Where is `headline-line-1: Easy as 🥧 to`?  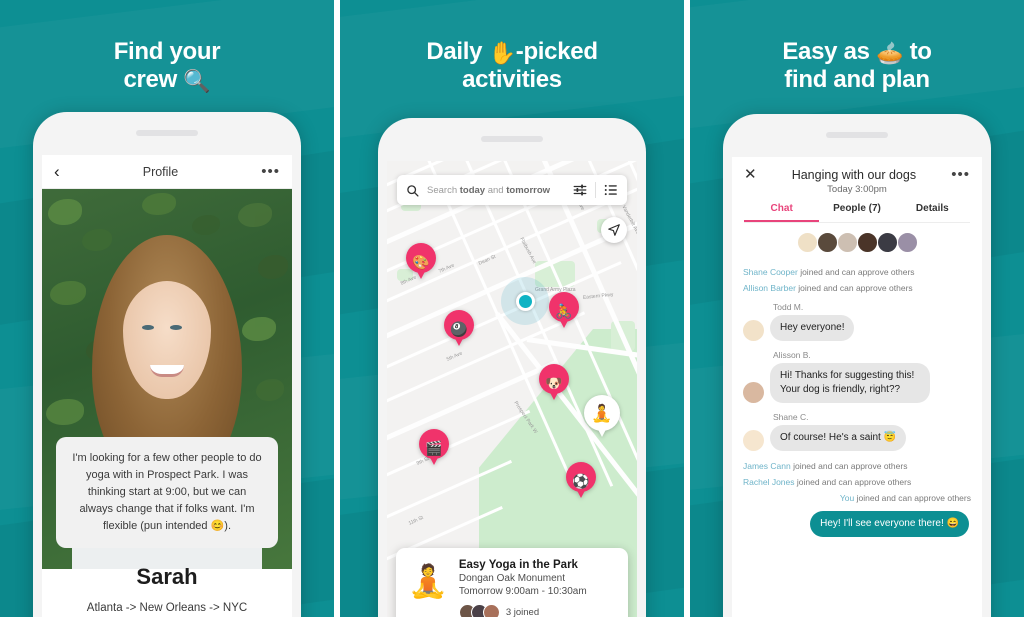
headline-line-1: Easy as 🥧 to is located at coordinates (857, 52).